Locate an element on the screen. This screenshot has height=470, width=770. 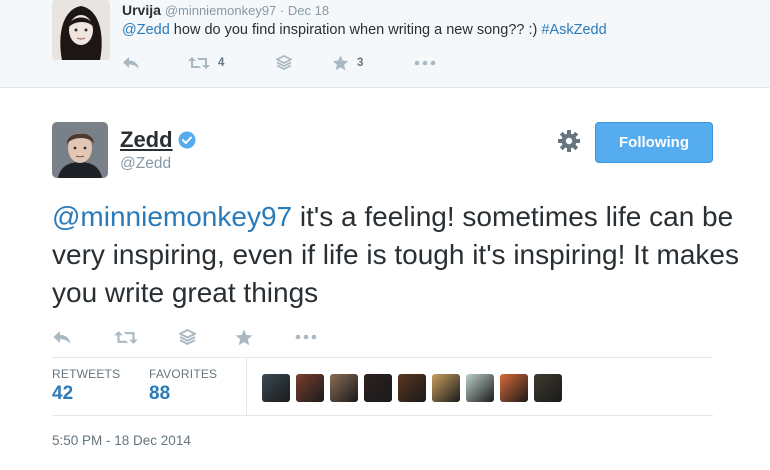
favoriters-avatars is located at coordinates (412, 388).